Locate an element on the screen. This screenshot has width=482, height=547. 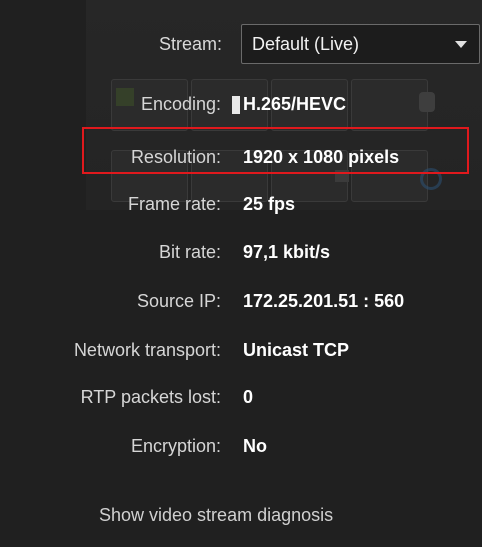
home-icon is located at coordinates (342, 176).